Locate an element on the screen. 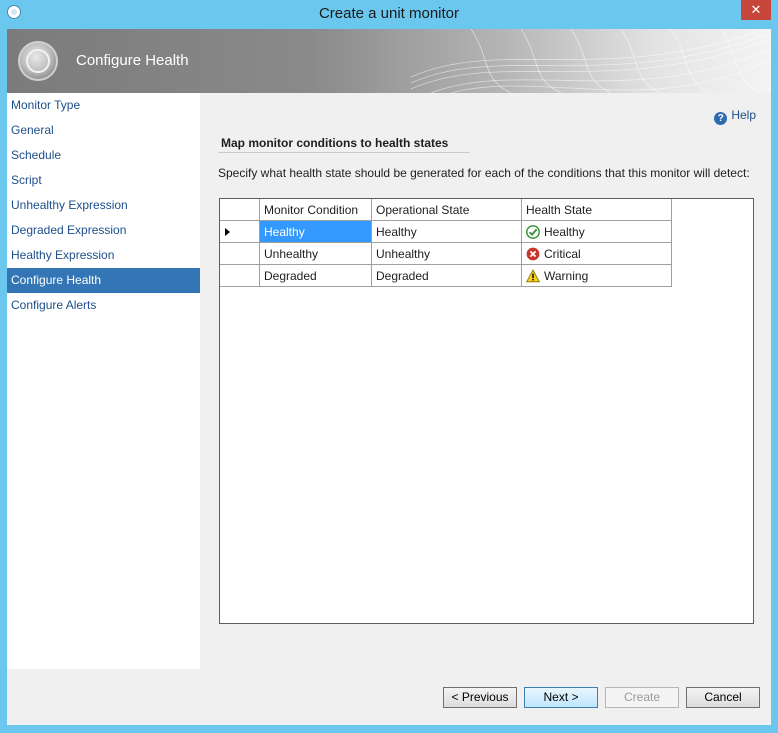 The width and height of the screenshot is (778, 733). column-header-operational-state: Operational State is located at coordinates (446, 210).